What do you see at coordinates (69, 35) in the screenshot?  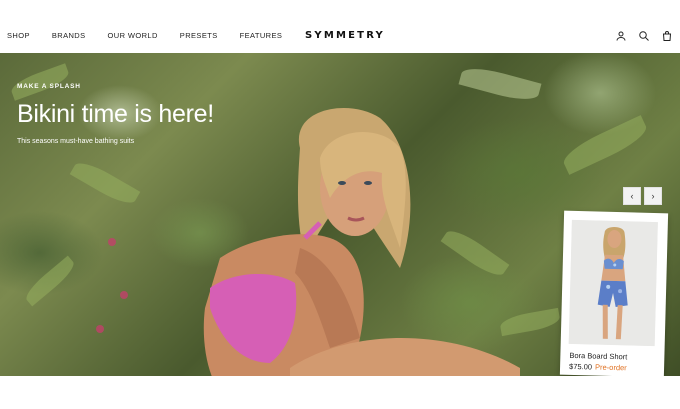 I see `nav-brands: BRANDS` at bounding box center [69, 35].